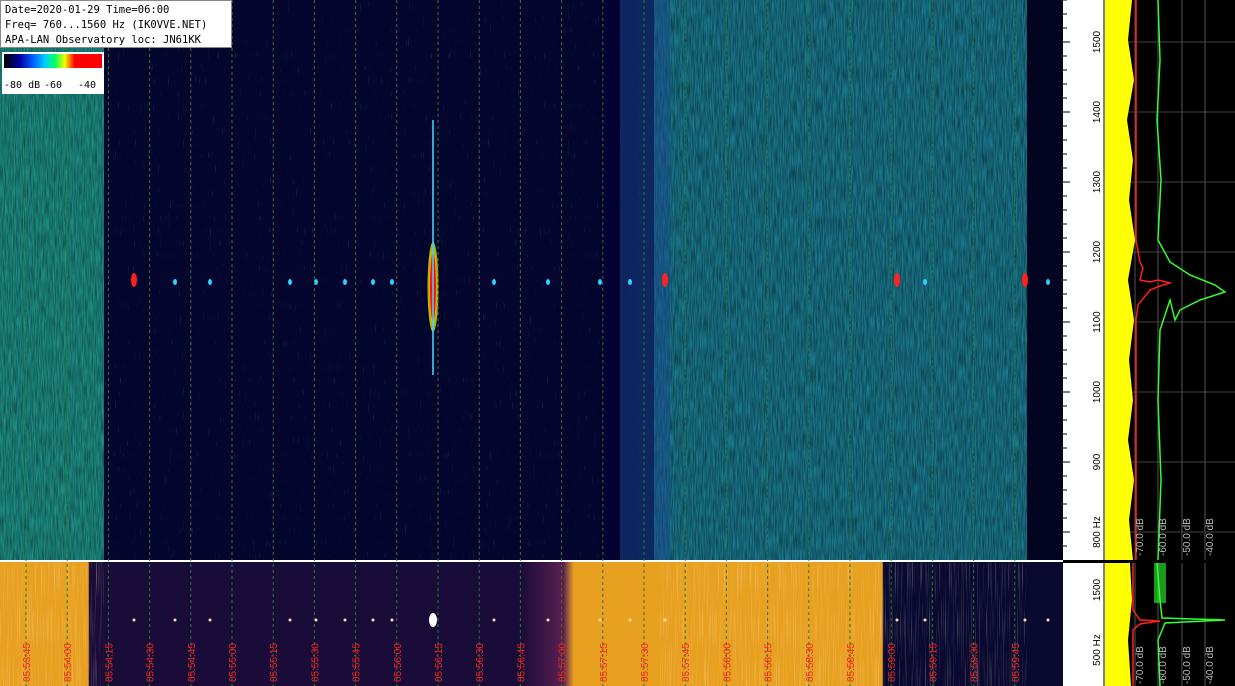  Describe the element at coordinates (109, 662) in the screenshot. I see `time-label: 05:54:15` at that location.